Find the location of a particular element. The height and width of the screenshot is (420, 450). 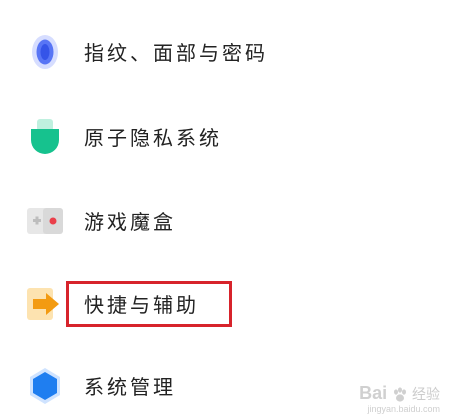

settings-item-fingerprint: 指纹、面部与密码 is located at coordinates (225, 52).